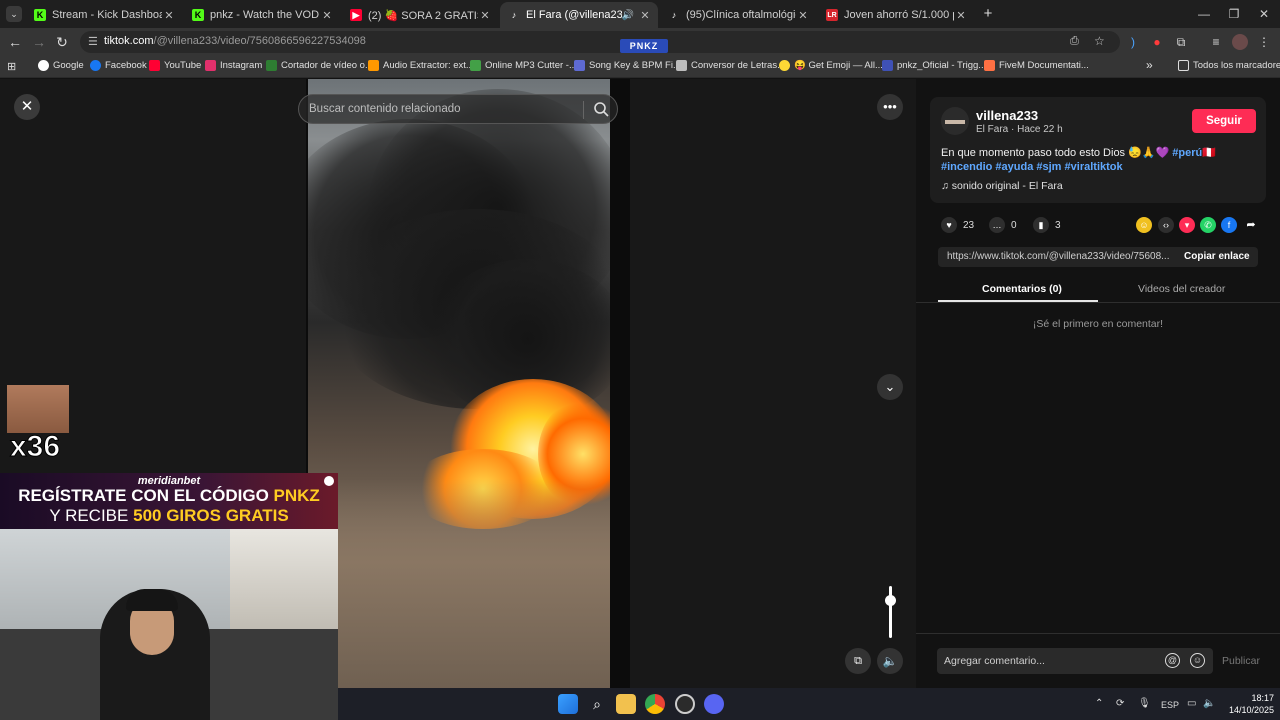 The width and height of the screenshot is (1280, 720). Describe the element at coordinates (890, 107) in the screenshot. I see `more-options-icon: •••` at that location.